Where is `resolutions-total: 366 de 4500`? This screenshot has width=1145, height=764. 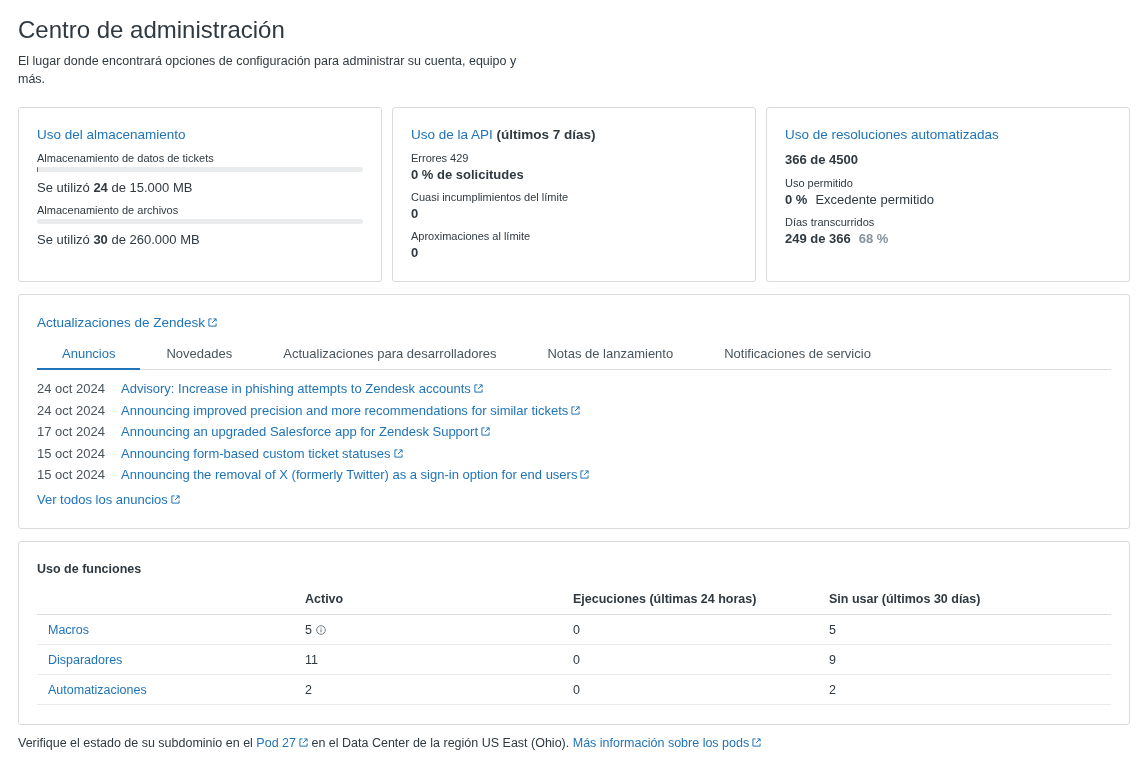 resolutions-total: 366 de 4500 is located at coordinates (822, 159).